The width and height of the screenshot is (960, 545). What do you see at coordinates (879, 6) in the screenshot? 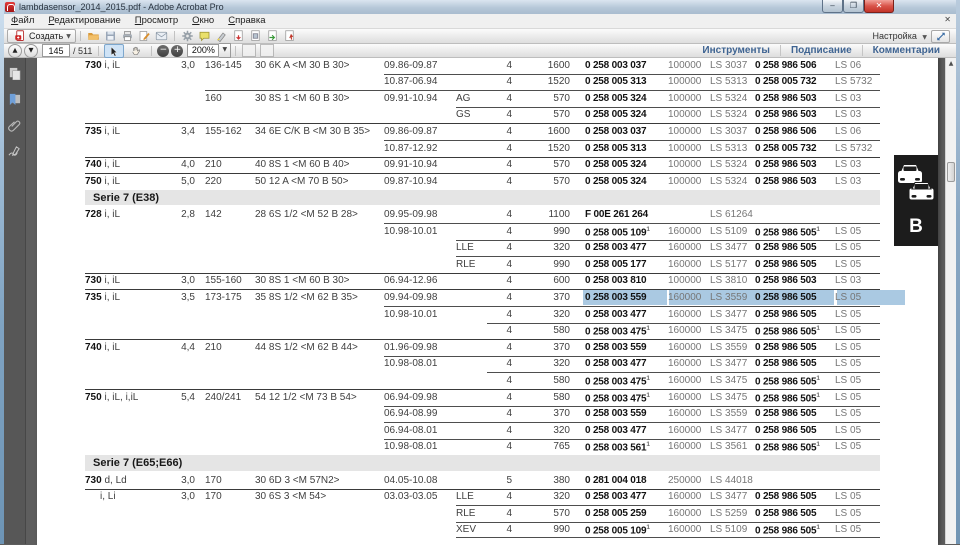
I see `close-button: ✕` at bounding box center [879, 6].